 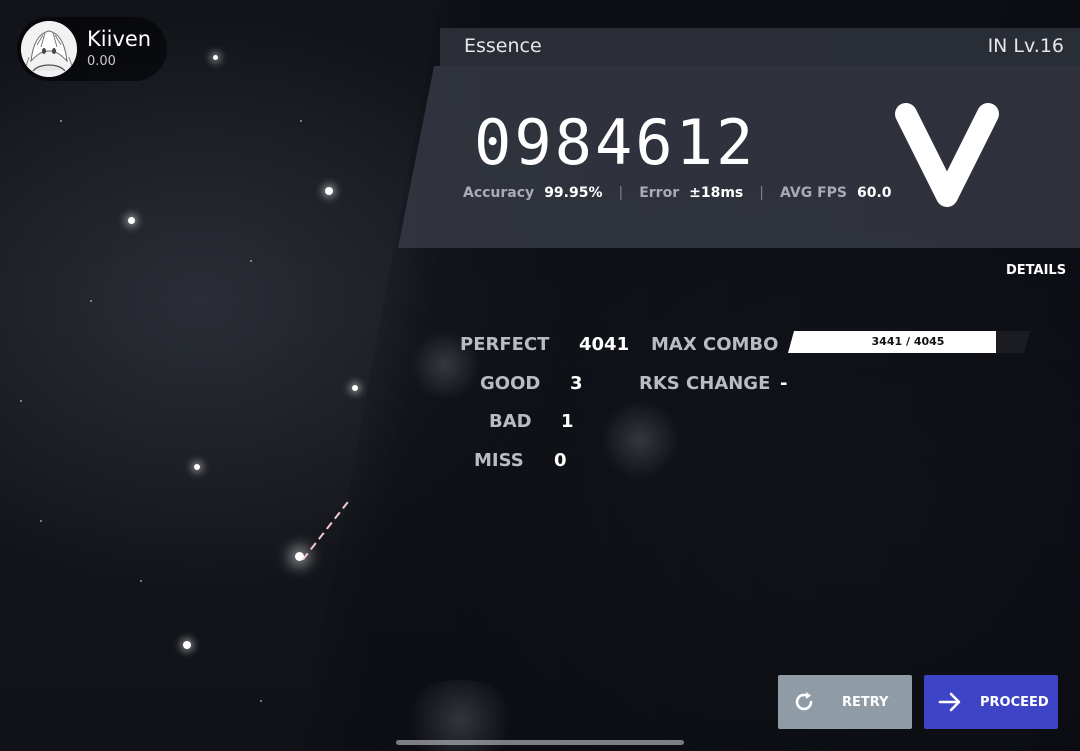 What do you see at coordinates (716, 193) in the screenshot?
I see `error-value: ±18ms` at bounding box center [716, 193].